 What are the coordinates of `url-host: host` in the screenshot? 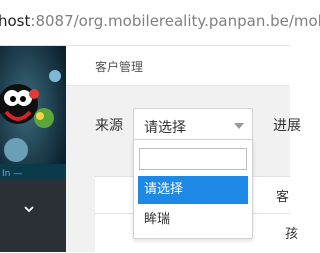 It's located at (15, 21).